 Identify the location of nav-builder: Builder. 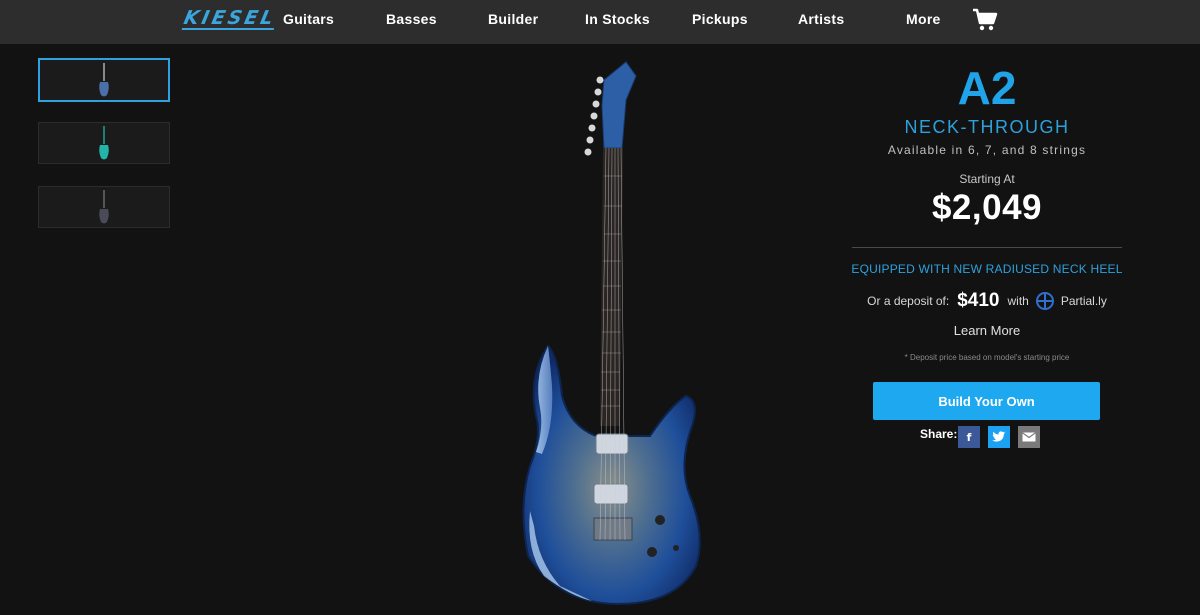
(513, 19).